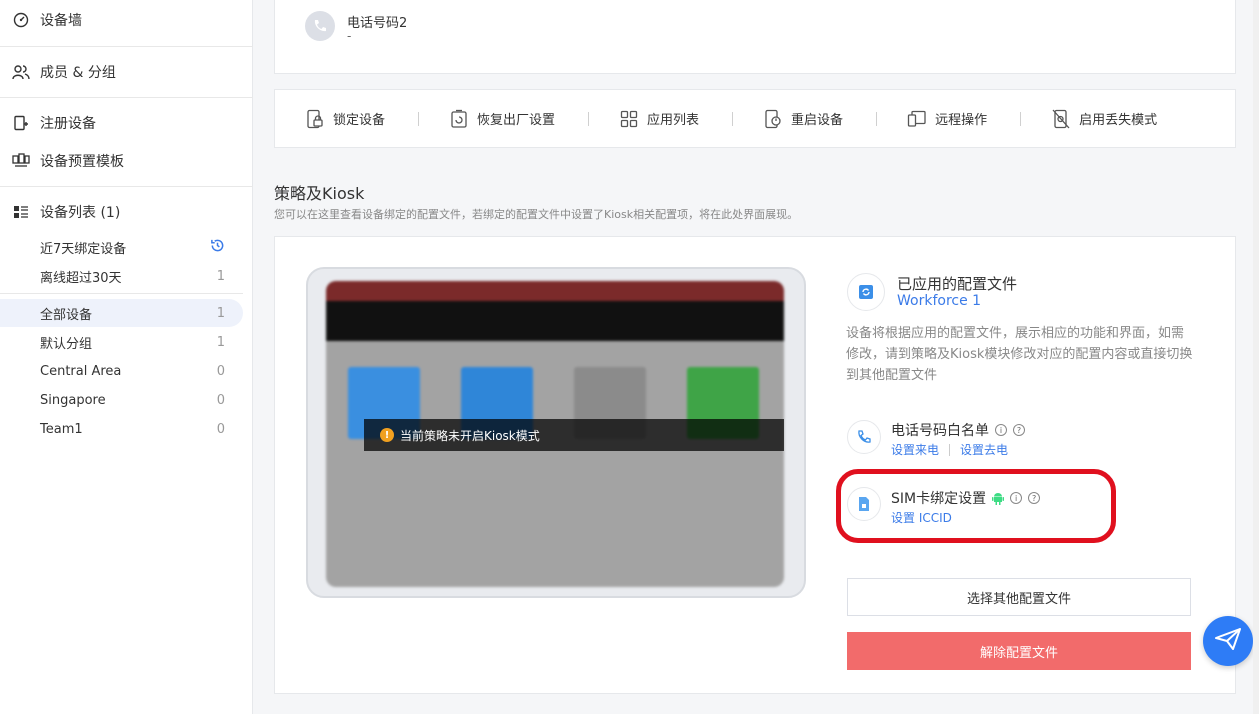 This screenshot has width=1259, height=714. What do you see at coordinates (126, 212) in the screenshot?
I see `sidebar-item-device-list: 设备列表 (1)` at bounding box center [126, 212].